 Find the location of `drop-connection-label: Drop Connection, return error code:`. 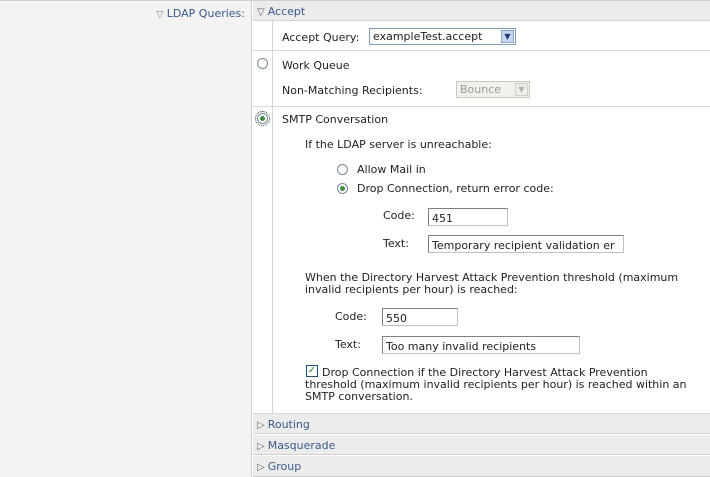

drop-connection-label: Drop Connection, return error code: is located at coordinates (455, 188).